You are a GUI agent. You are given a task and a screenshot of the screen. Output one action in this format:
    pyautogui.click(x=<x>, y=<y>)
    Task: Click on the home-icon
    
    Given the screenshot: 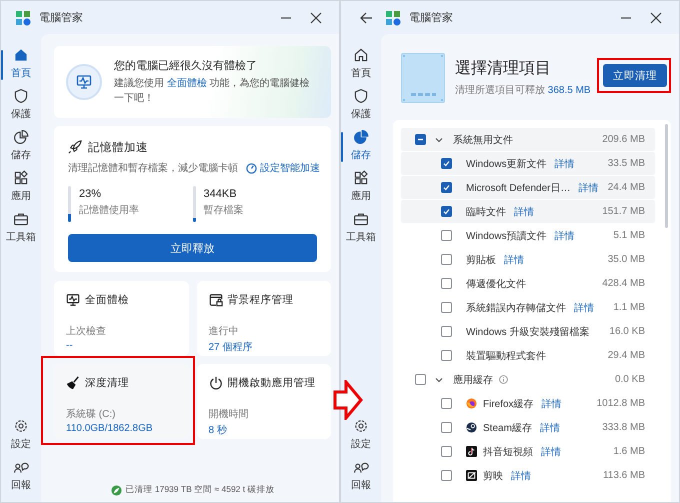 What is the action you would take?
    pyautogui.click(x=21, y=55)
    